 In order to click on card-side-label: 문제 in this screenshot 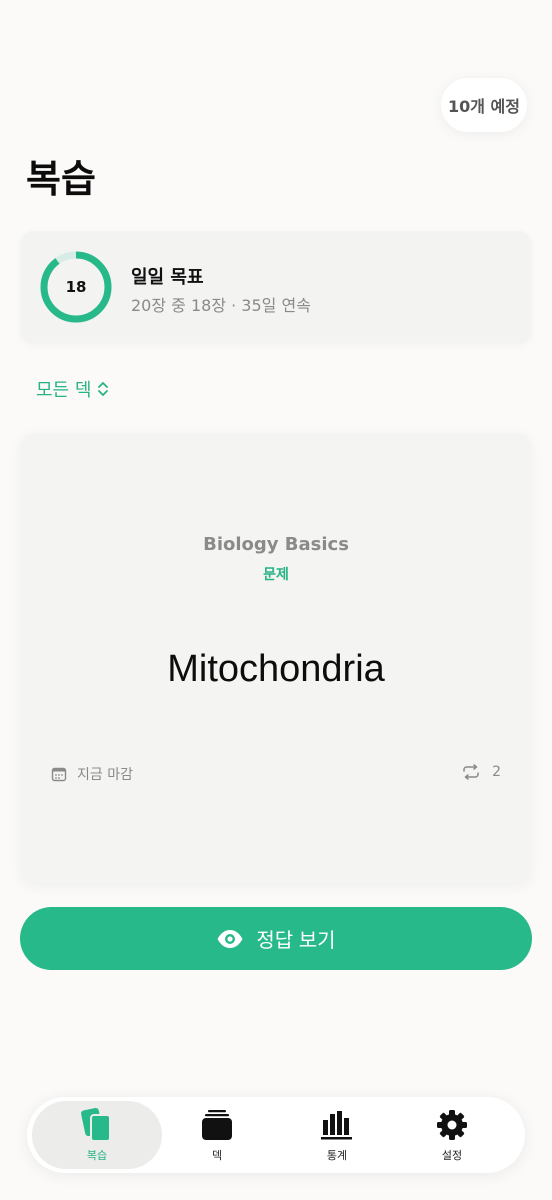, I will do `click(276, 575)`.